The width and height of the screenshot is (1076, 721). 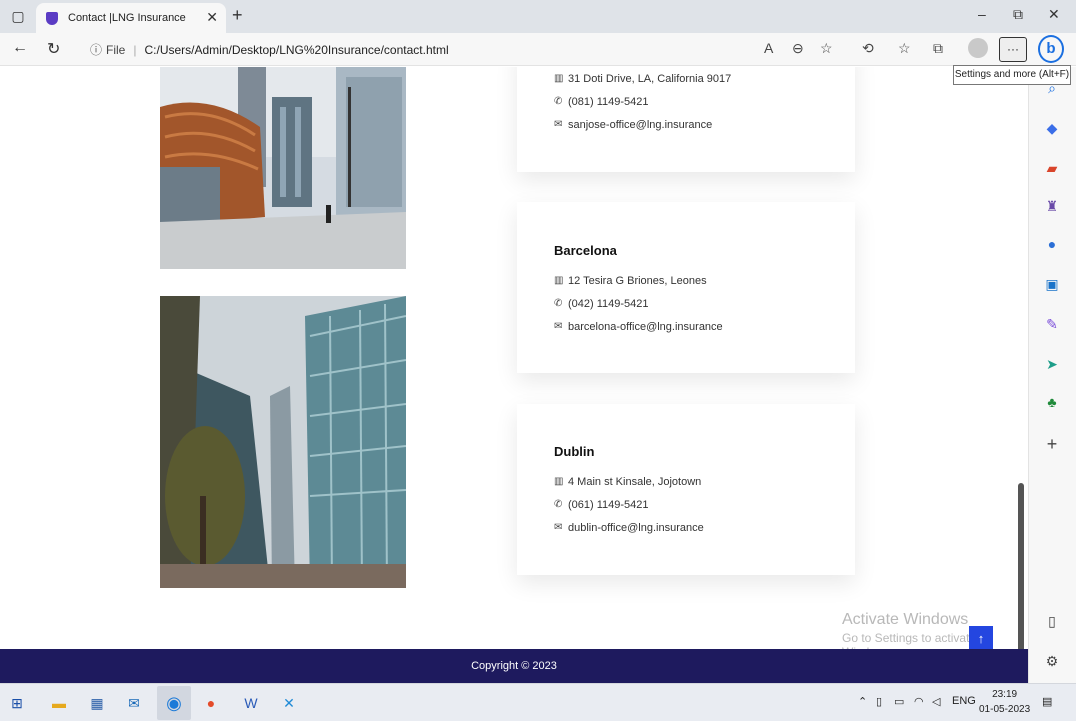 What do you see at coordinates (642, 101) in the screenshot?
I see `office-phone: ✆ (081) 1149-5421` at bounding box center [642, 101].